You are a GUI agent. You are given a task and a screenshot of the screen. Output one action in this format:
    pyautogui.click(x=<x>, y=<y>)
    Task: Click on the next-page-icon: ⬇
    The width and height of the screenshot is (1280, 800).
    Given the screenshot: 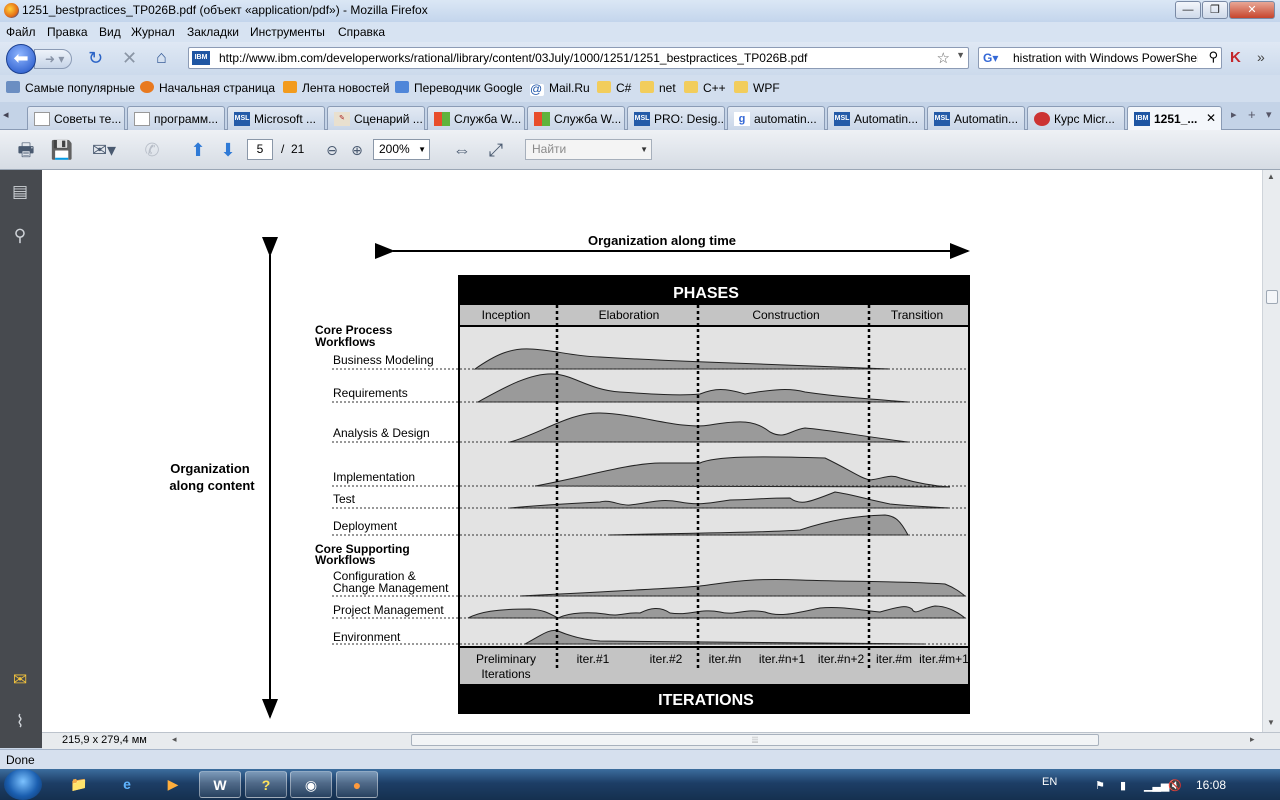 What is the action you would take?
    pyautogui.click(x=228, y=150)
    